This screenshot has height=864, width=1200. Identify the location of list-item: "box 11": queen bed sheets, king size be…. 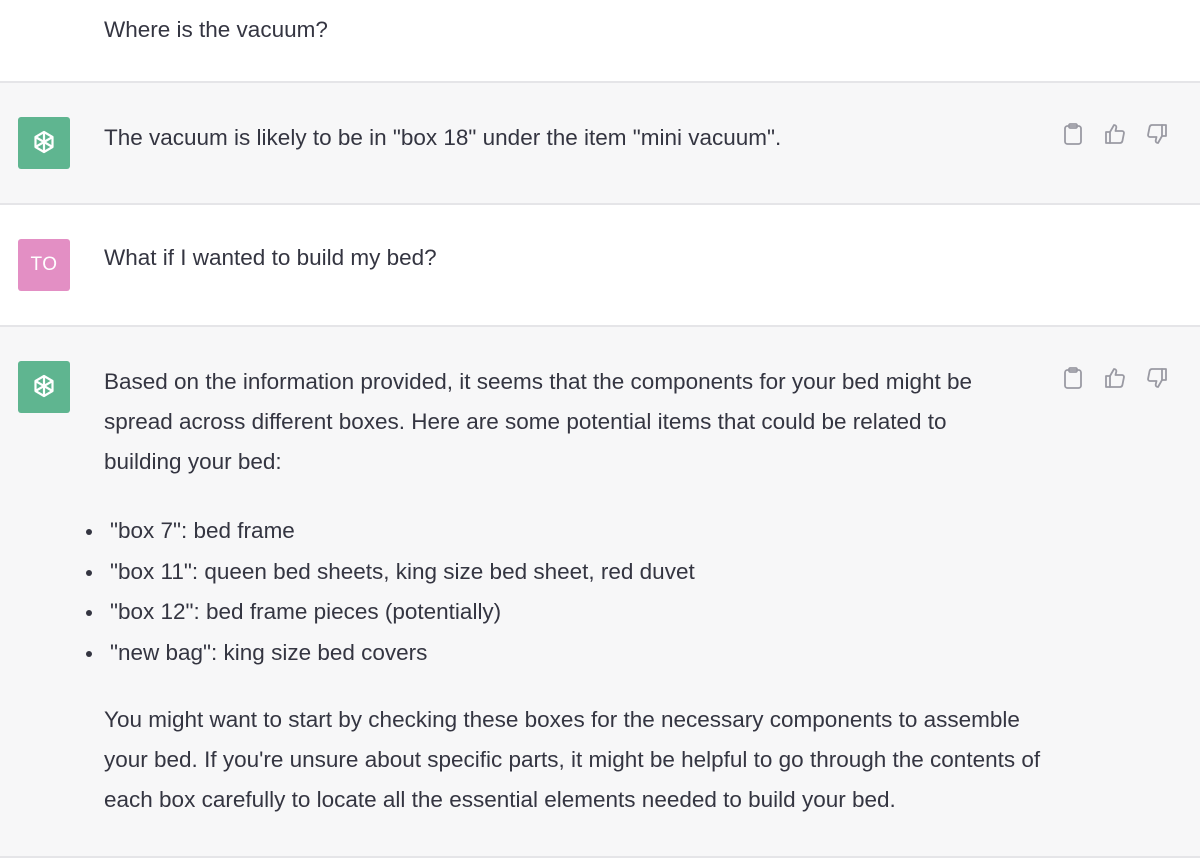
(575, 572).